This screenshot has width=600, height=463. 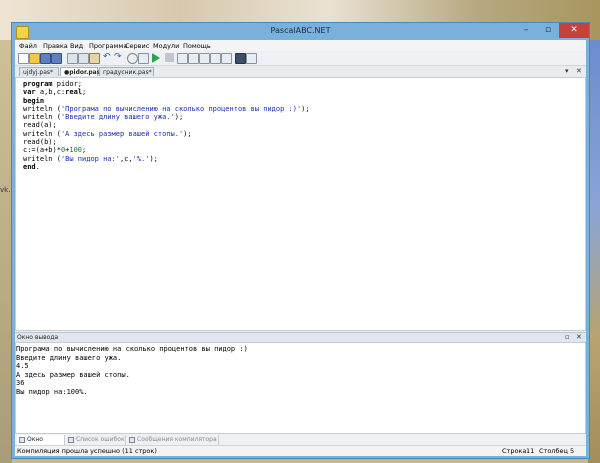 What do you see at coordinates (40, 142) in the screenshot?
I see `code-token: read(b);` at bounding box center [40, 142].